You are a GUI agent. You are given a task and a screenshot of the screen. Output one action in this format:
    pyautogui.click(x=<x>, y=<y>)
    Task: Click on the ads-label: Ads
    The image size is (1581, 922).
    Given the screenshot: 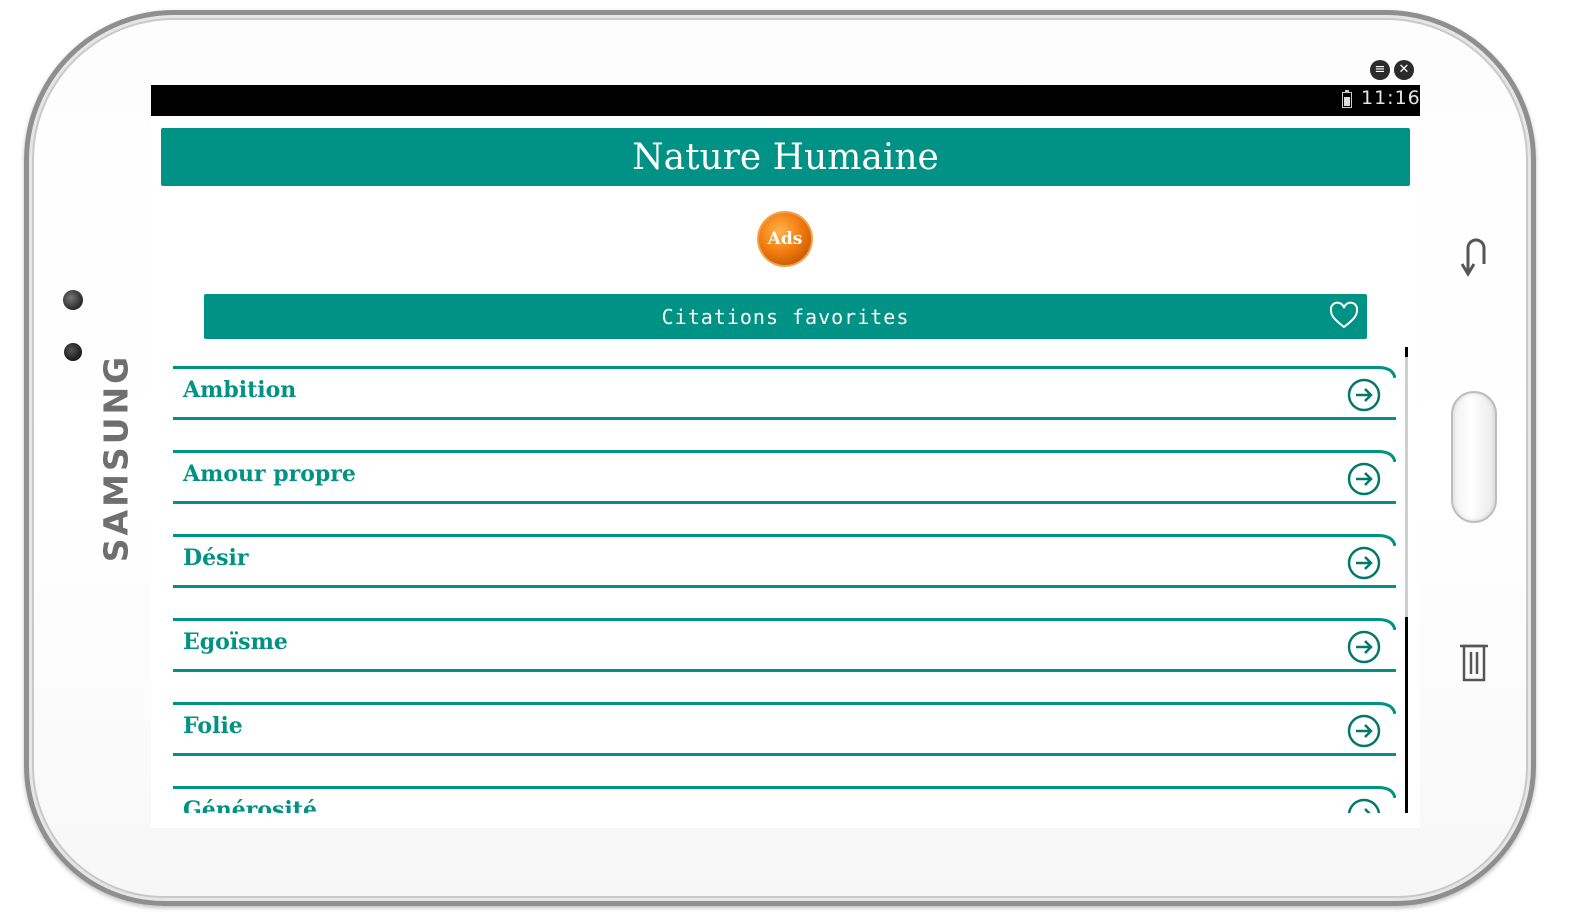 What is the action you would take?
    pyautogui.click(x=785, y=239)
    